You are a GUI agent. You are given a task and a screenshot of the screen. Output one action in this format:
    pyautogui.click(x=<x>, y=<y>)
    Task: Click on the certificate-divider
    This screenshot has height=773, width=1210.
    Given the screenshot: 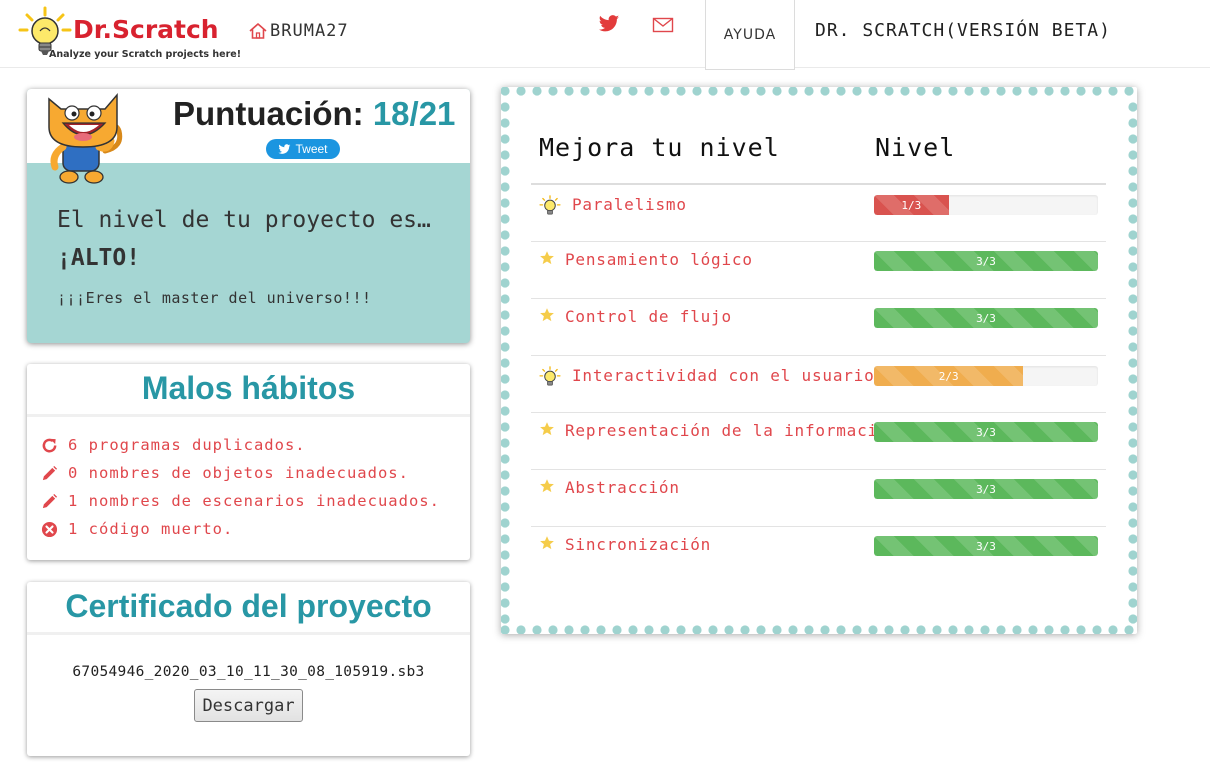 What is the action you would take?
    pyautogui.click(x=248, y=633)
    